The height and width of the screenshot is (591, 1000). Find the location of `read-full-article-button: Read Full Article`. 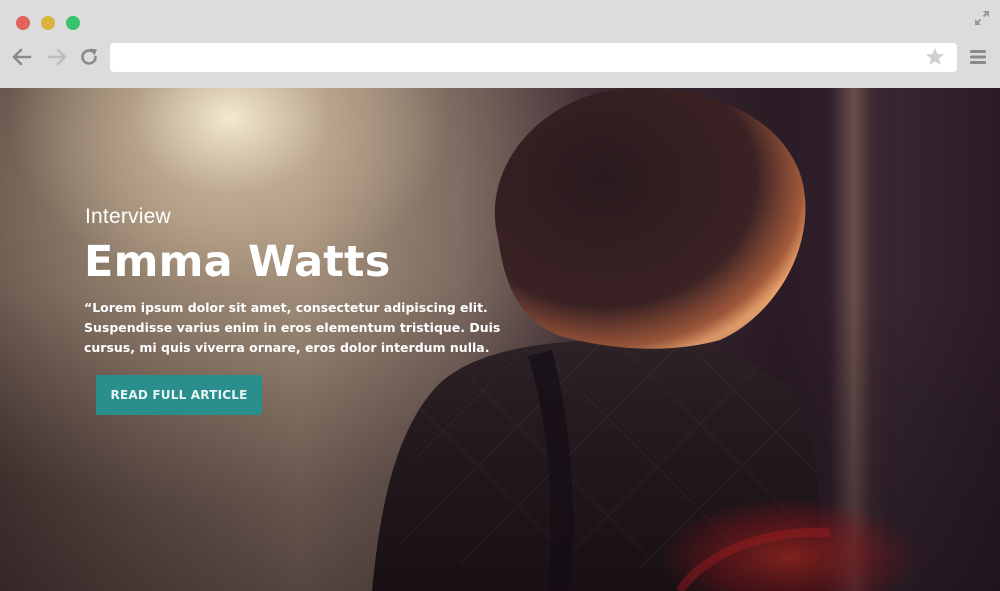

read-full-article-button: Read Full Article is located at coordinates (179, 395).